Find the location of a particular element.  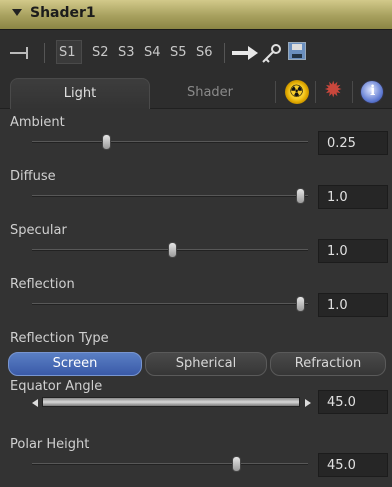

tab-row: Light Shader is located at coordinates (196, 92).